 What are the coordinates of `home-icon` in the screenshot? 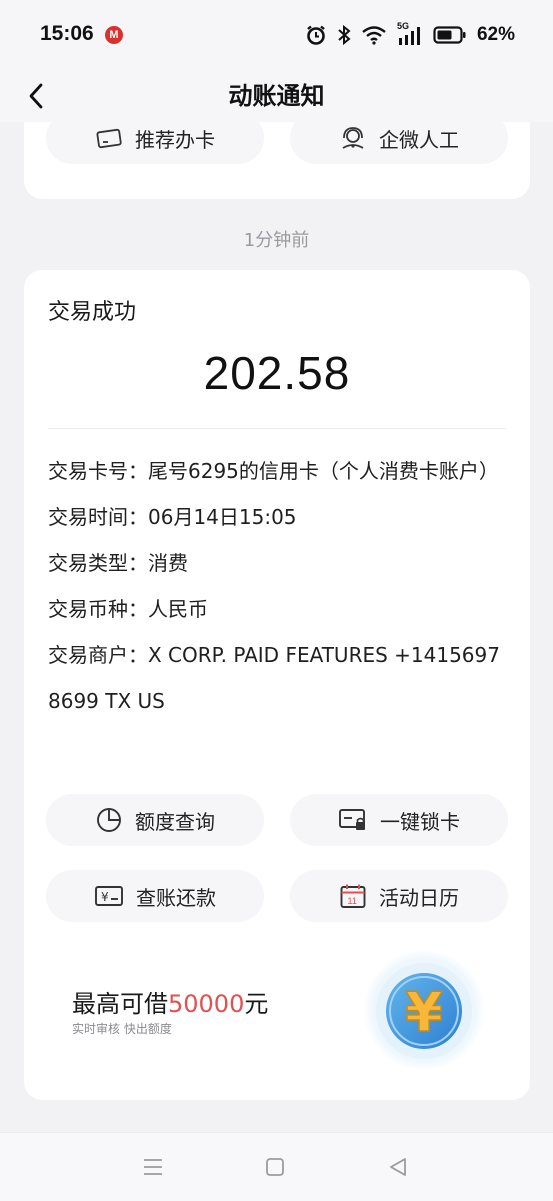 It's located at (275, 1167).